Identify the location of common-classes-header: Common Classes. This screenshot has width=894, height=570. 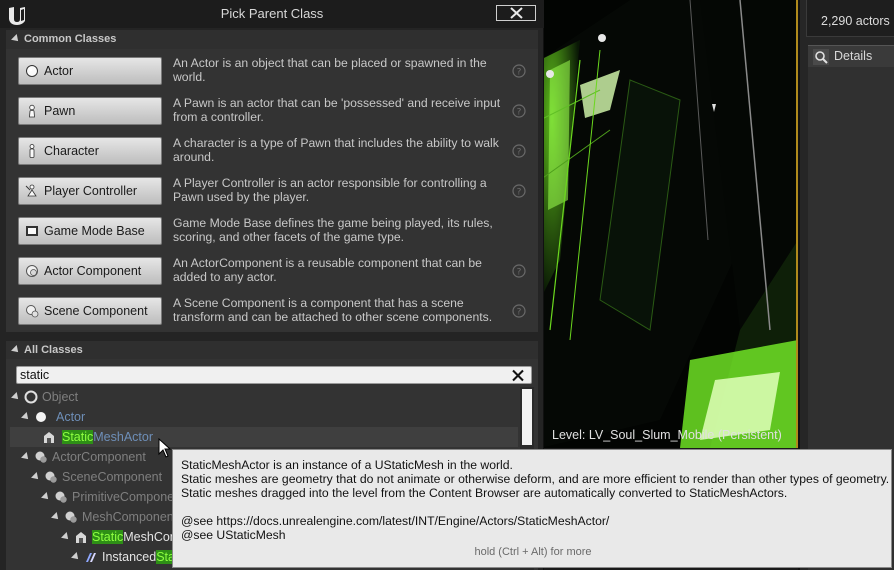
(272, 39).